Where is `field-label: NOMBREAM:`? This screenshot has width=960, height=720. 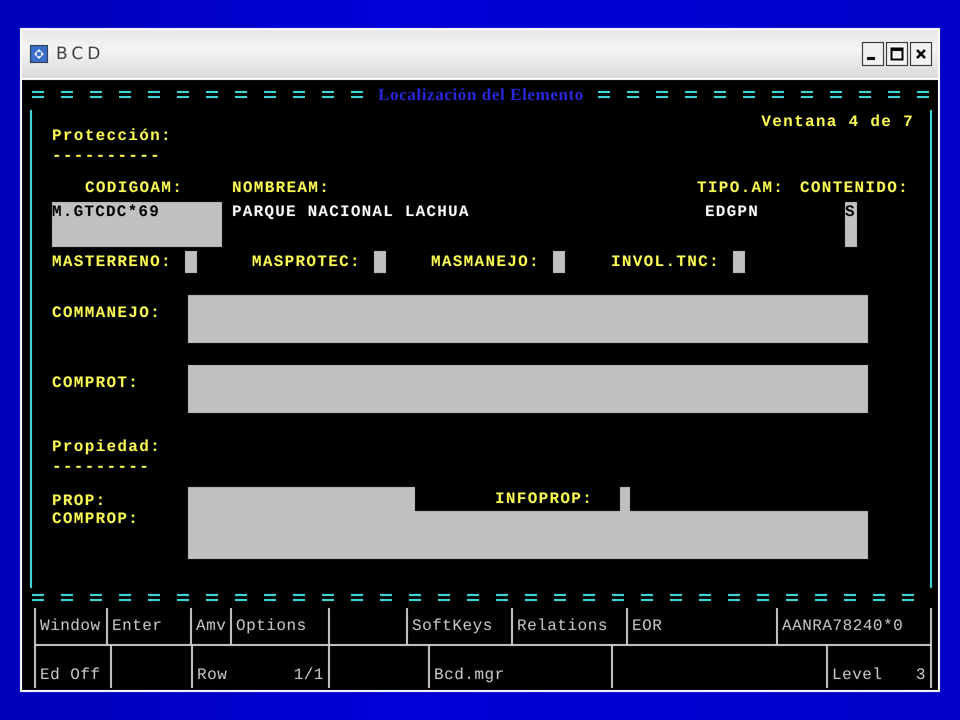 field-label: NOMBREAM: is located at coordinates (282, 188).